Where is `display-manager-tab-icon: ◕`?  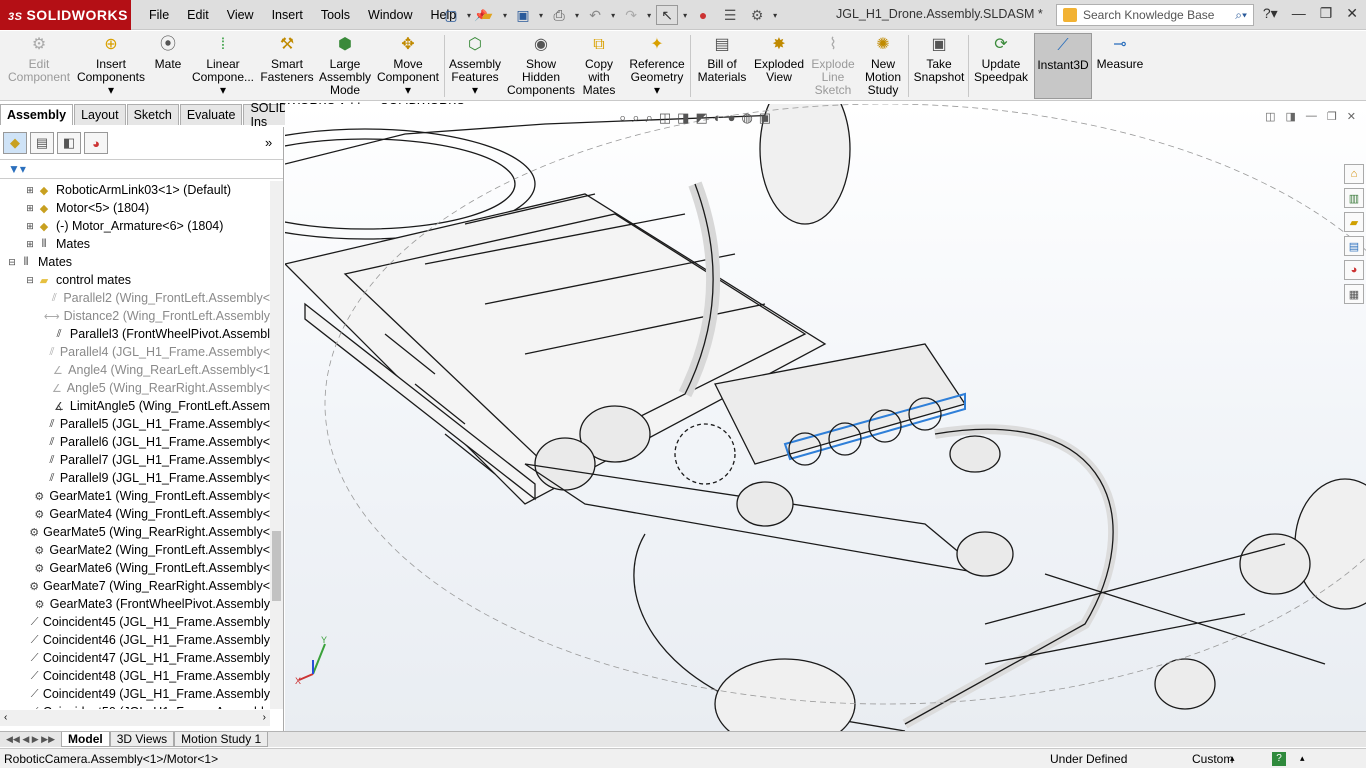
display-manager-tab-icon: ◕ is located at coordinates (96, 143).